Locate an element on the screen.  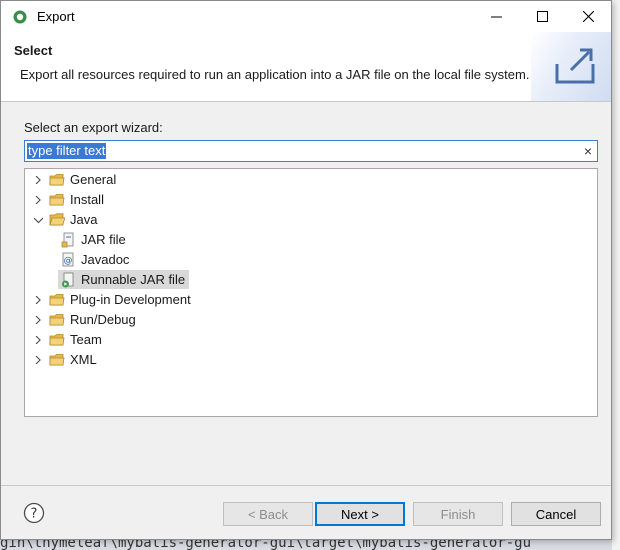
export-wizard-label: Select an export wizard: is located at coordinates (93, 127).